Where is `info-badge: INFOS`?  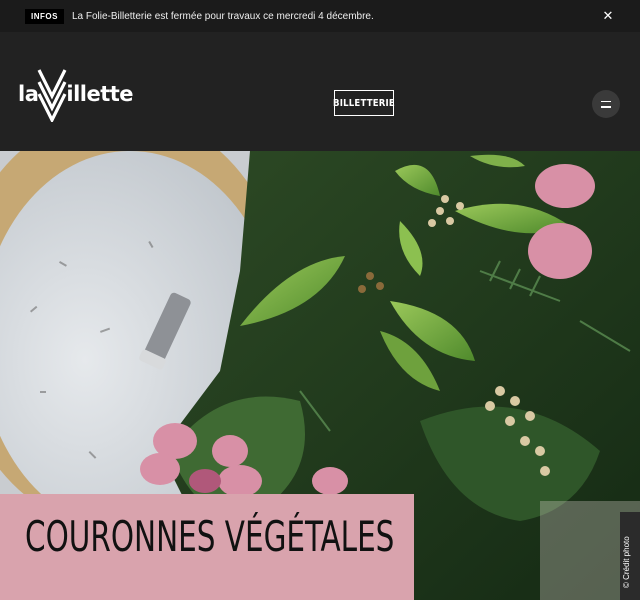
info-badge: INFOS is located at coordinates (44, 16).